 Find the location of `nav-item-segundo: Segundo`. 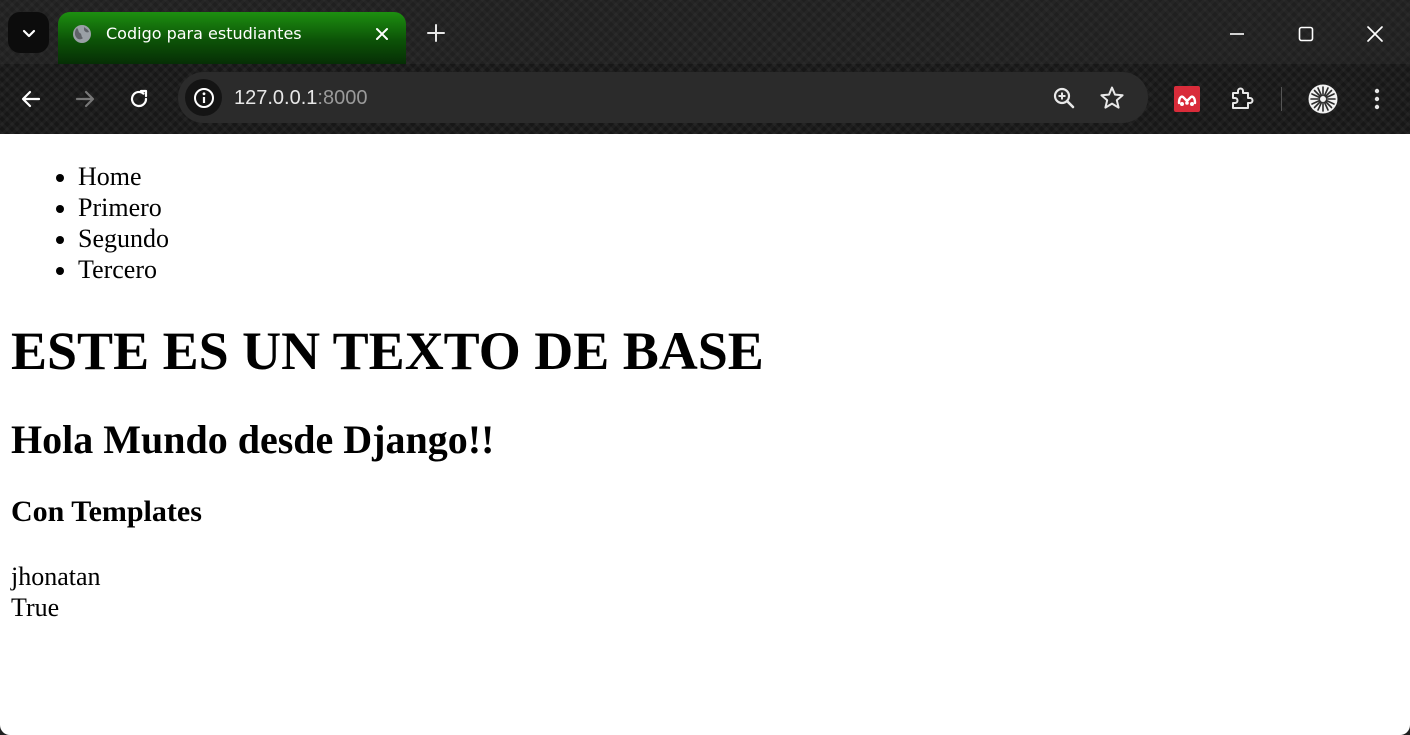

nav-item-segundo: Segundo is located at coordinates (123, 238).